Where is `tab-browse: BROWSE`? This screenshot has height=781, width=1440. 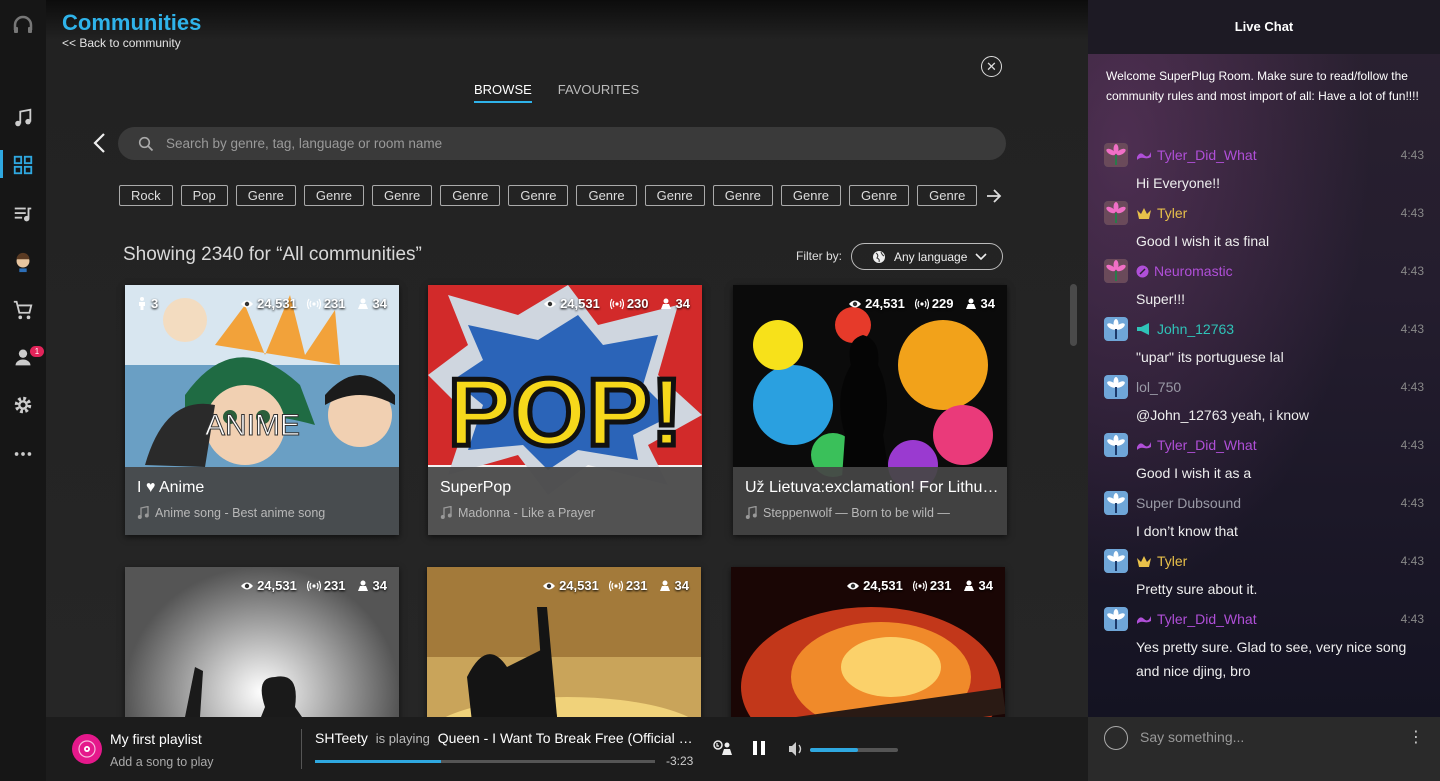 tab-browse: BROWSE is located at coordinates (503, 92).